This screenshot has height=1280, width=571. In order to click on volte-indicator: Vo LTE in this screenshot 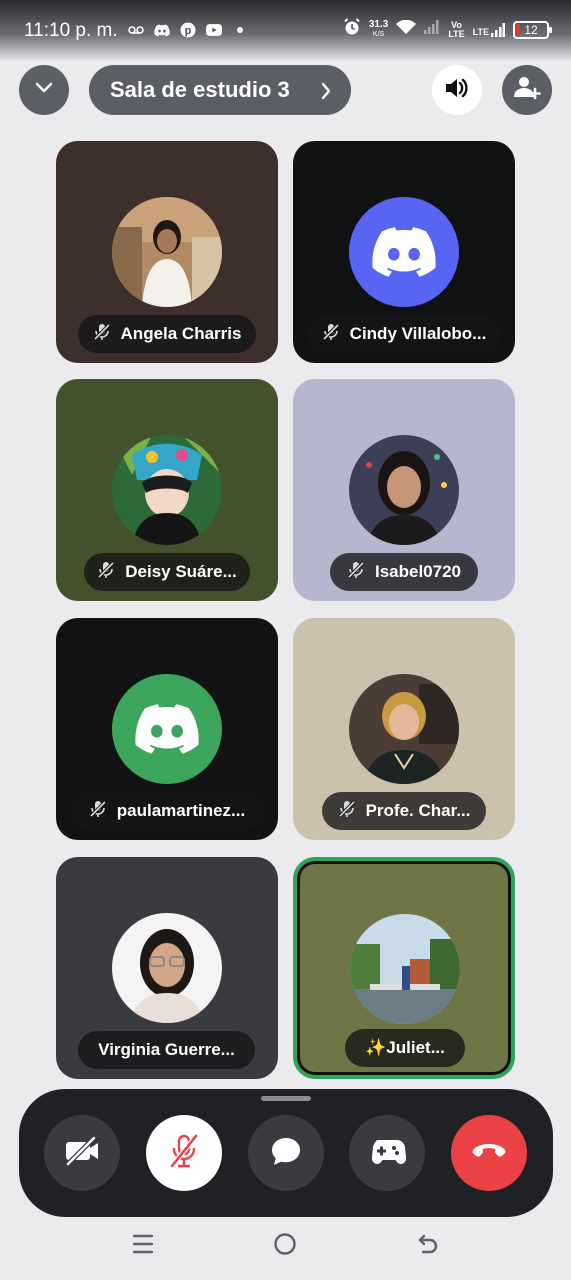, I will do `click(456, 29)`.